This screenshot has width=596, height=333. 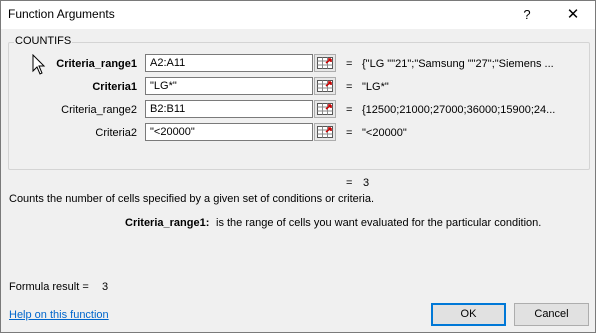 What do you see at coordinates (384, 133) in the screenshot?
I see `criteria2-result: "<20000"` at bounding box center [384, 133].